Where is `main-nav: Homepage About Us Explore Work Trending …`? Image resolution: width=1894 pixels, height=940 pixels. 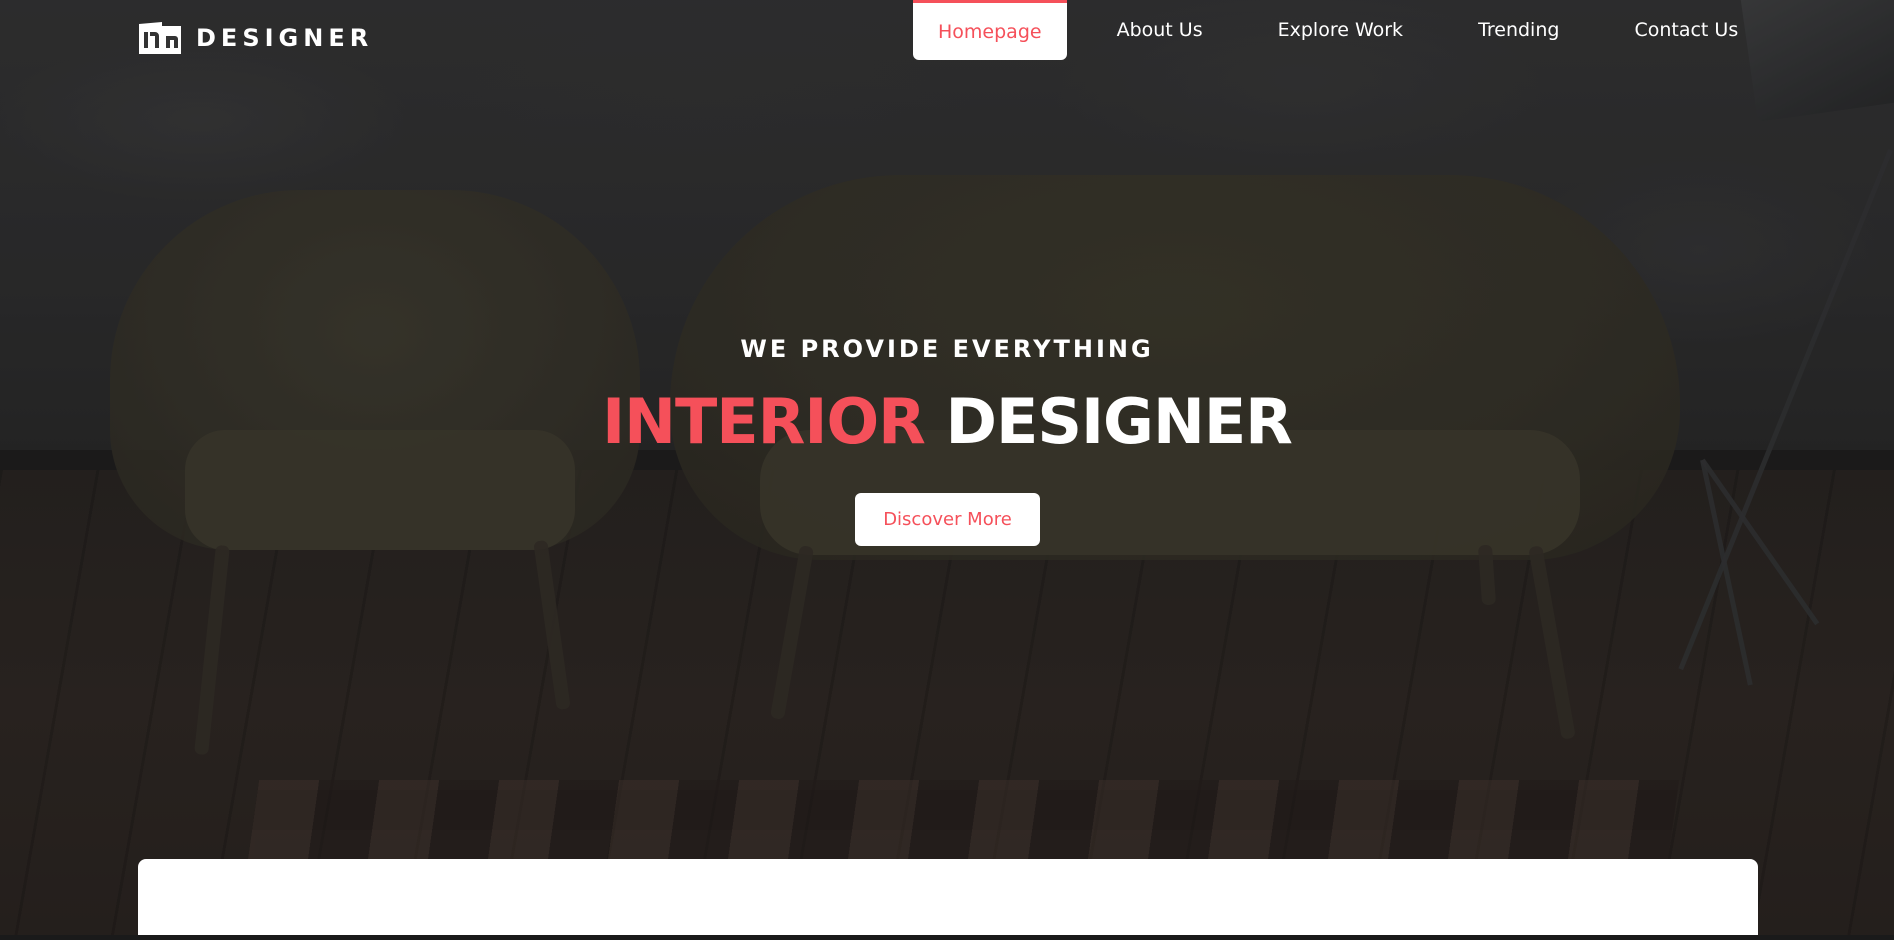 main-nav: Homepage About Us Explore Work Trending … is located at coordinates (1350, 30).